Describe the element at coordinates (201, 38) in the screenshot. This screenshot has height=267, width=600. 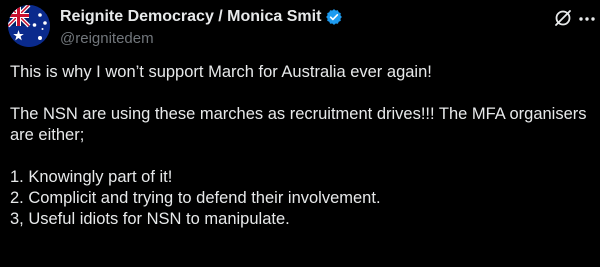
I see `user-handle: @reignitedem` at that location.